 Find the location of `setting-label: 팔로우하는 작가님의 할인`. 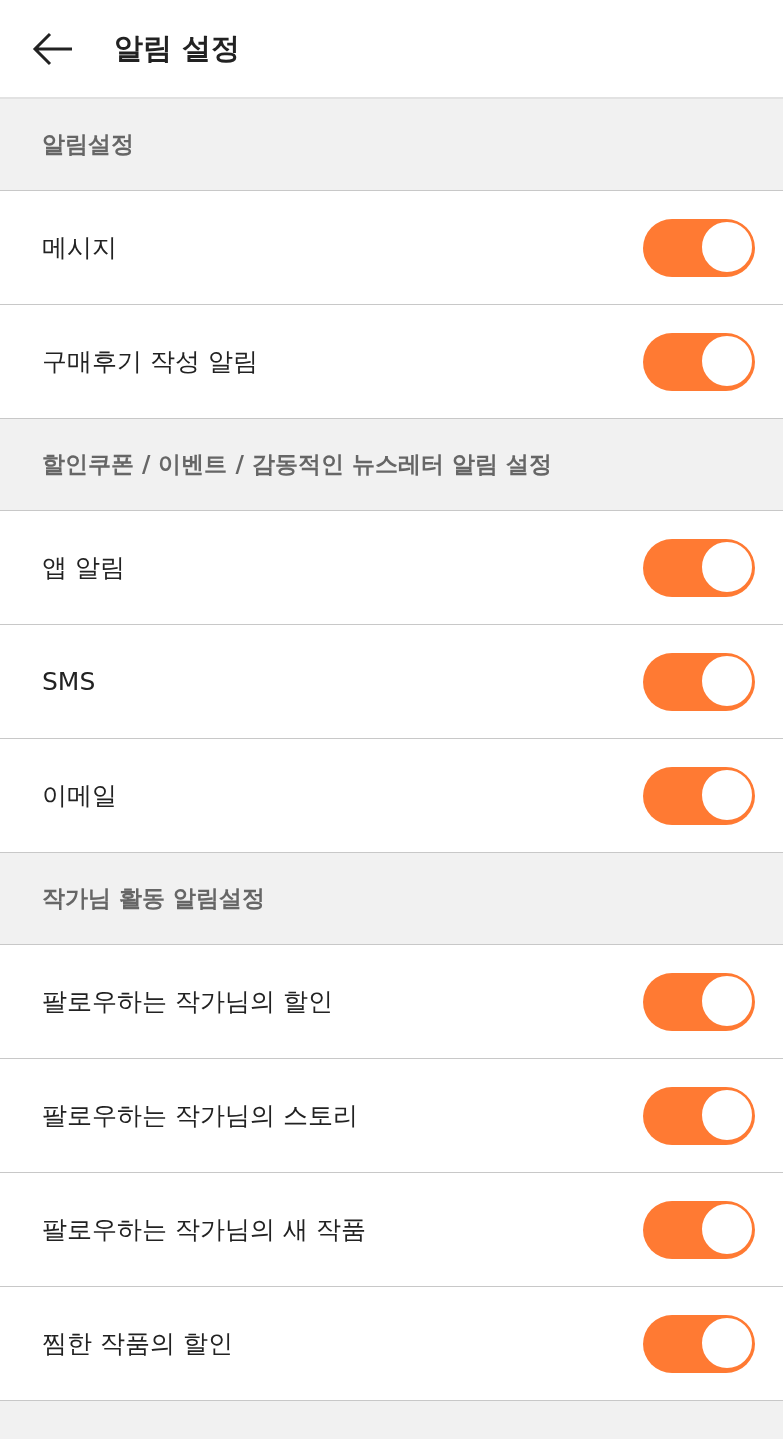

setting-label: 팔로우하는 작가님의 할인 is located at coordinates (187, 1002).